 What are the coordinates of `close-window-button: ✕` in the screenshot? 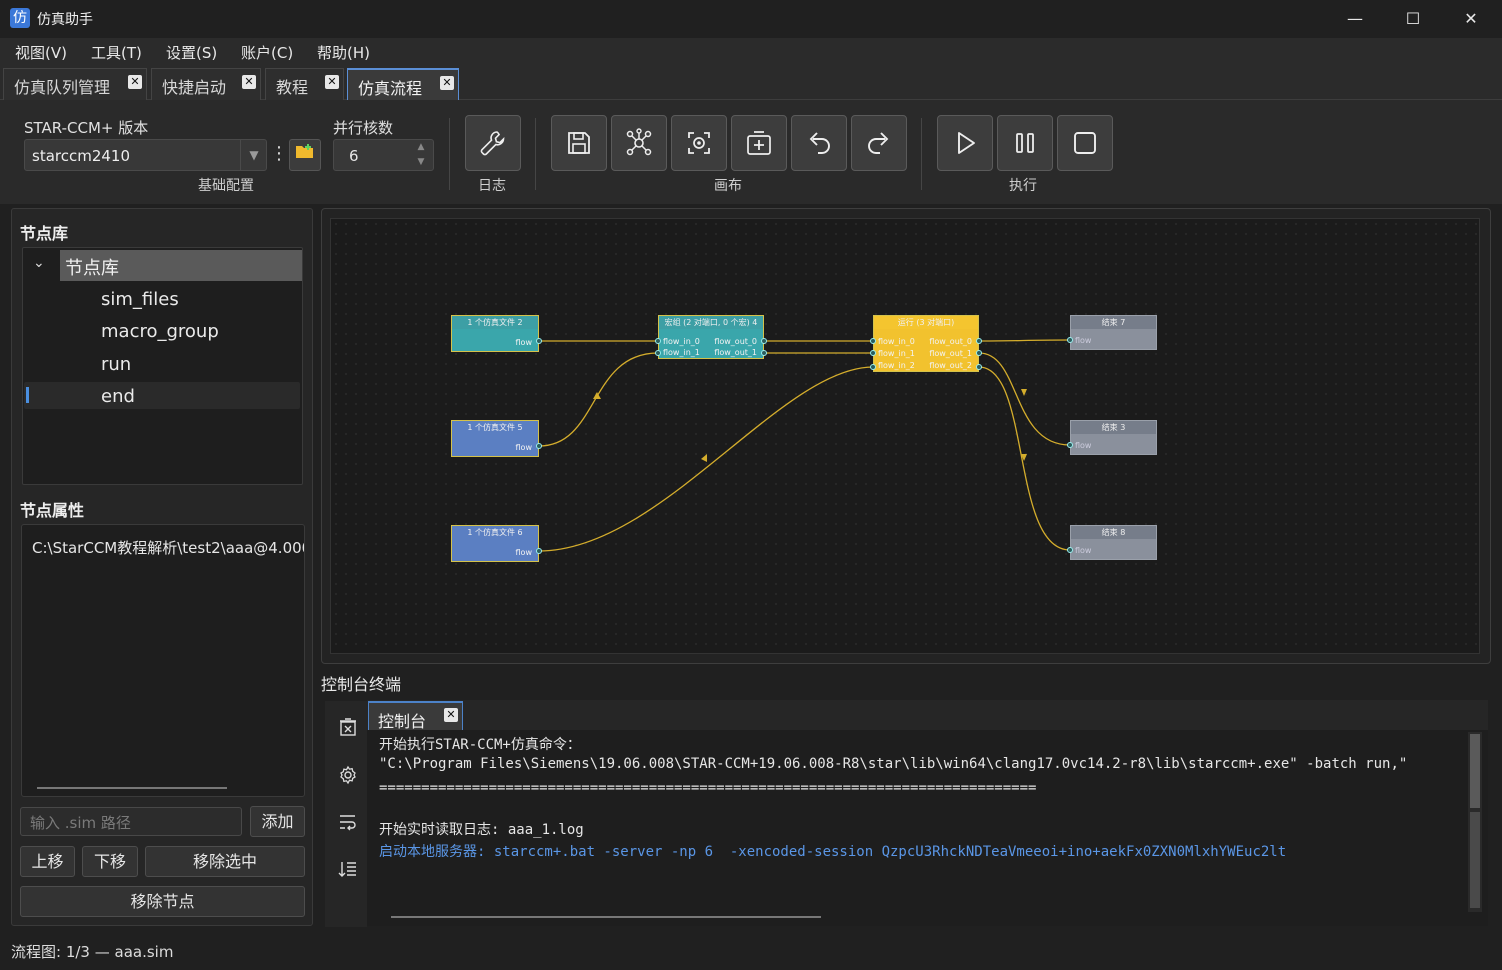 It's located at (1471, 19).